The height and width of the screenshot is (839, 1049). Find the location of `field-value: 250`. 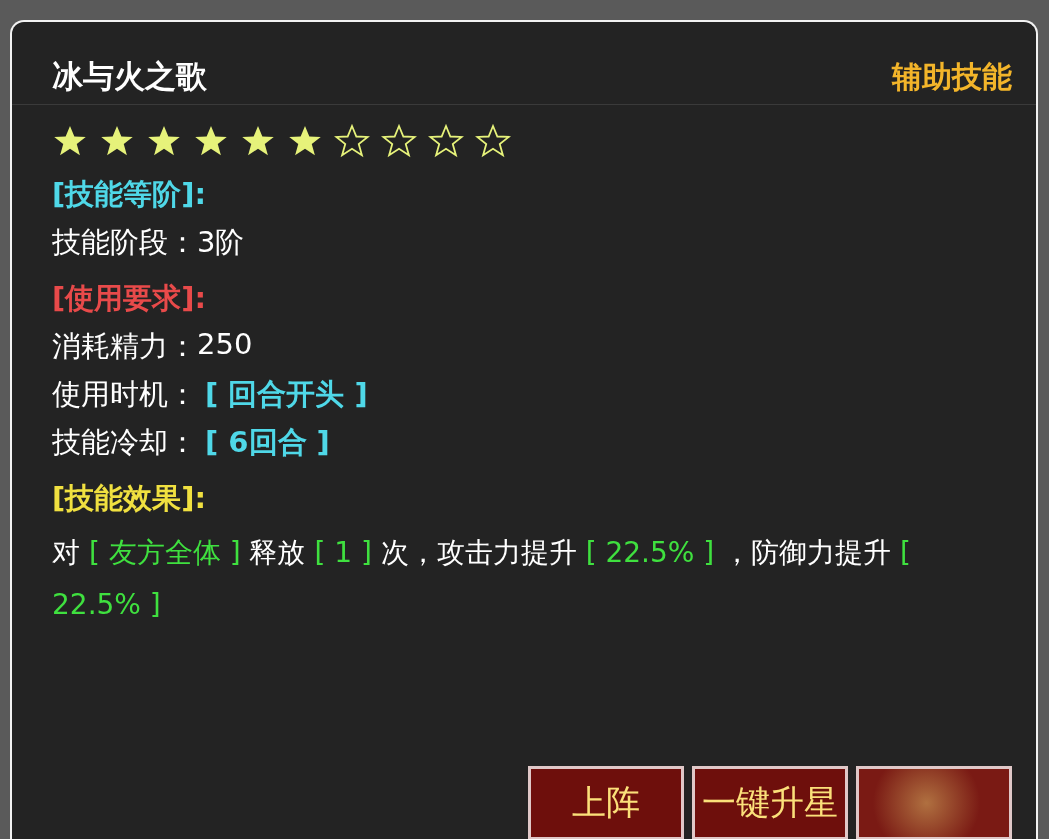

field-value: 250 is located at coordinates (225, 345).